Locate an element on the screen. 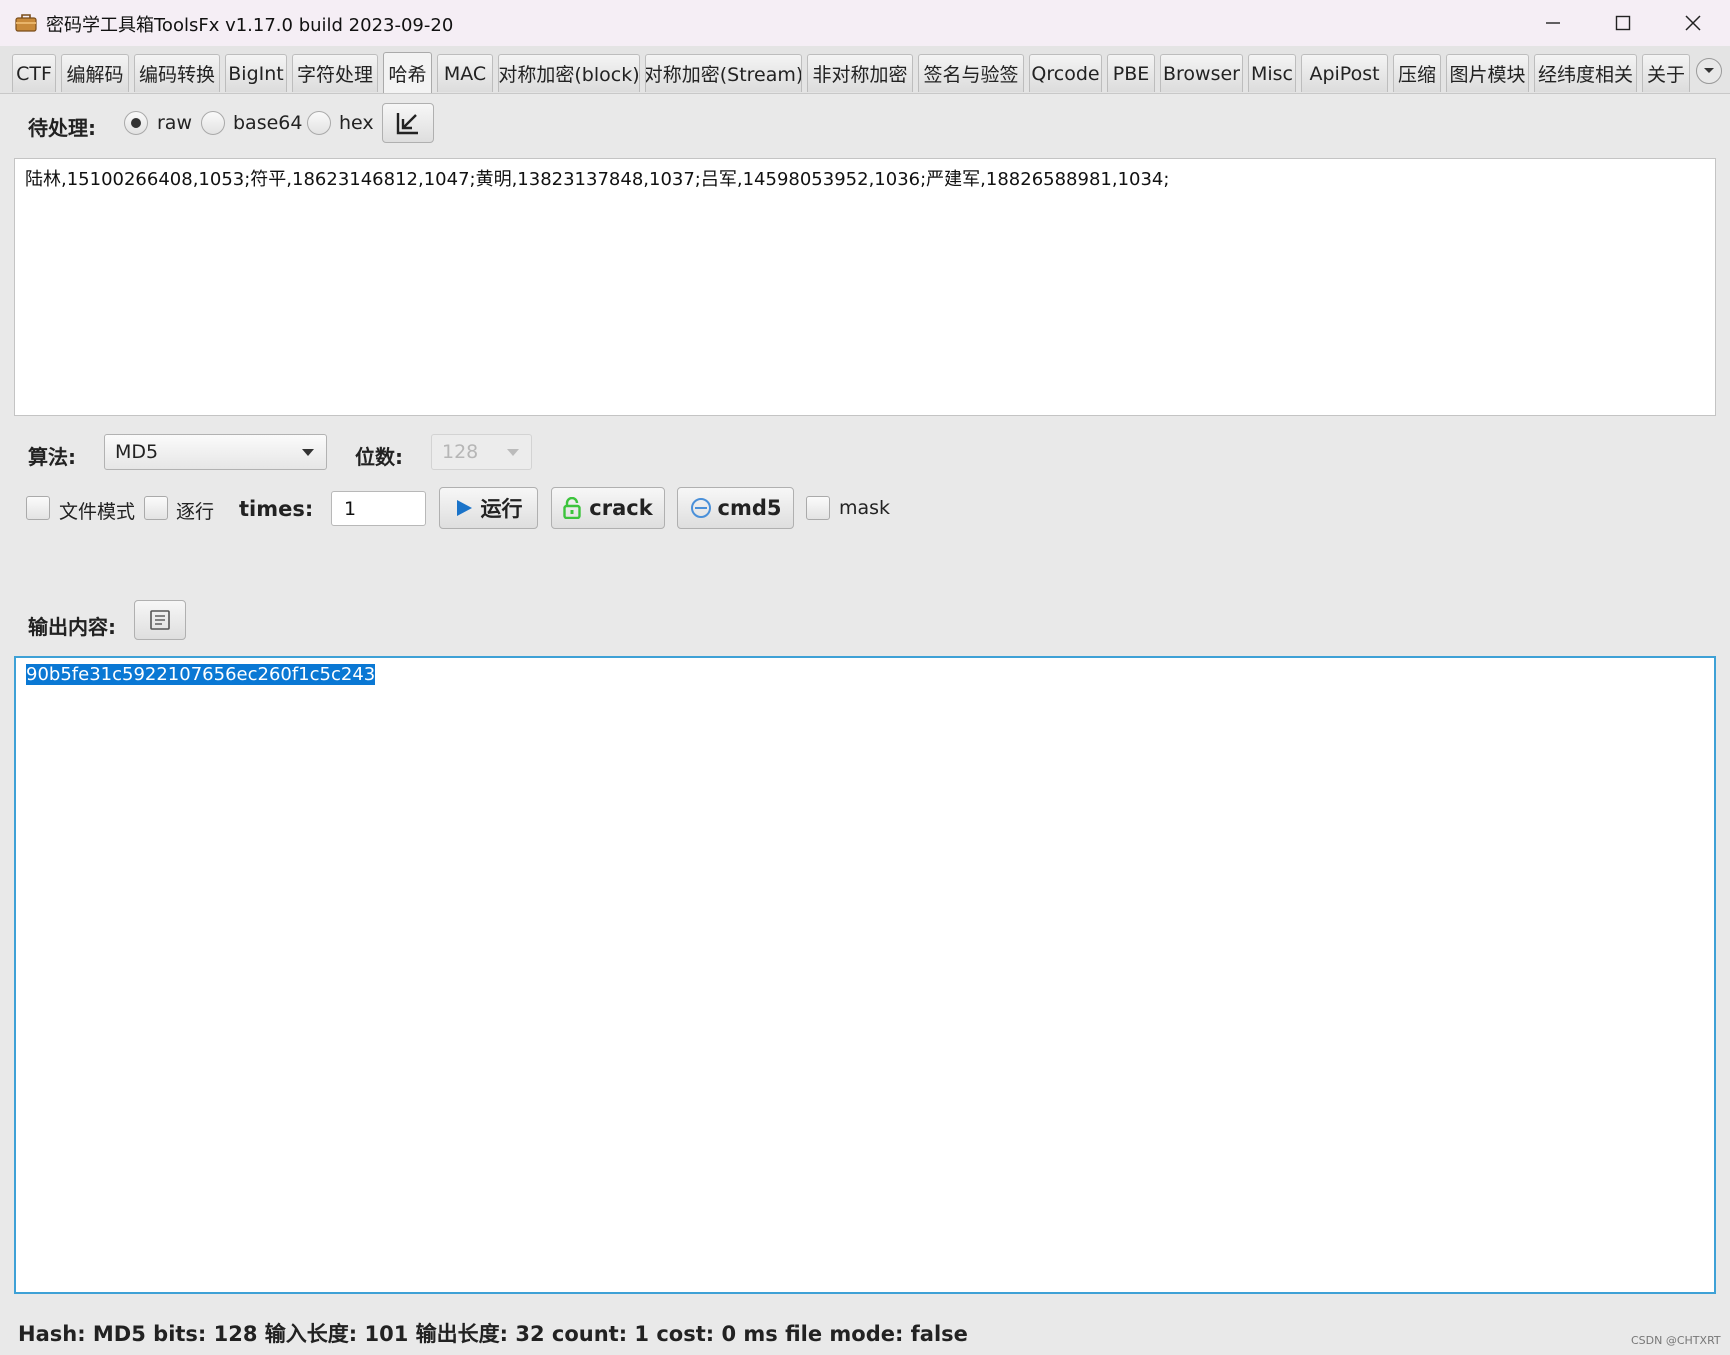  import-button is located at coordinates (408, 123).